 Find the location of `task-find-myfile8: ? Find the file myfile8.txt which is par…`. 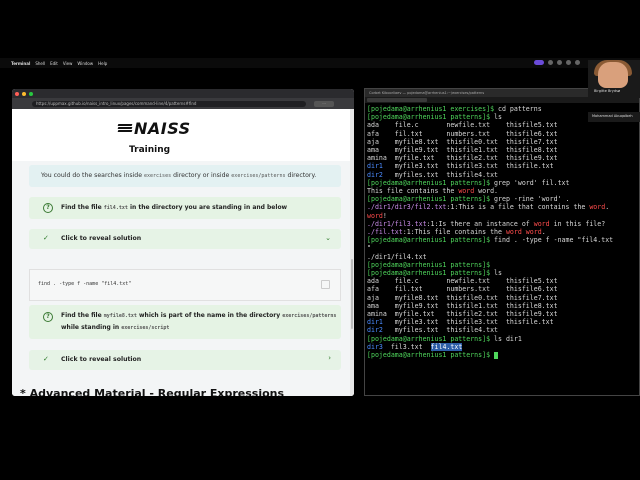

task-find-myfile8: ? Find the file myfile8.txt which is par… is located at coordinates (185, 322).